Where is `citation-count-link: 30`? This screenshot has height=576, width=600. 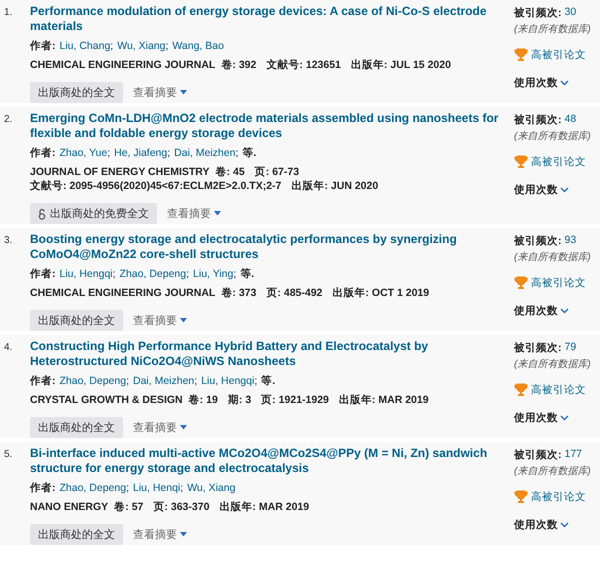
citation-count-link: 30 is located at coordinates (570, 13).